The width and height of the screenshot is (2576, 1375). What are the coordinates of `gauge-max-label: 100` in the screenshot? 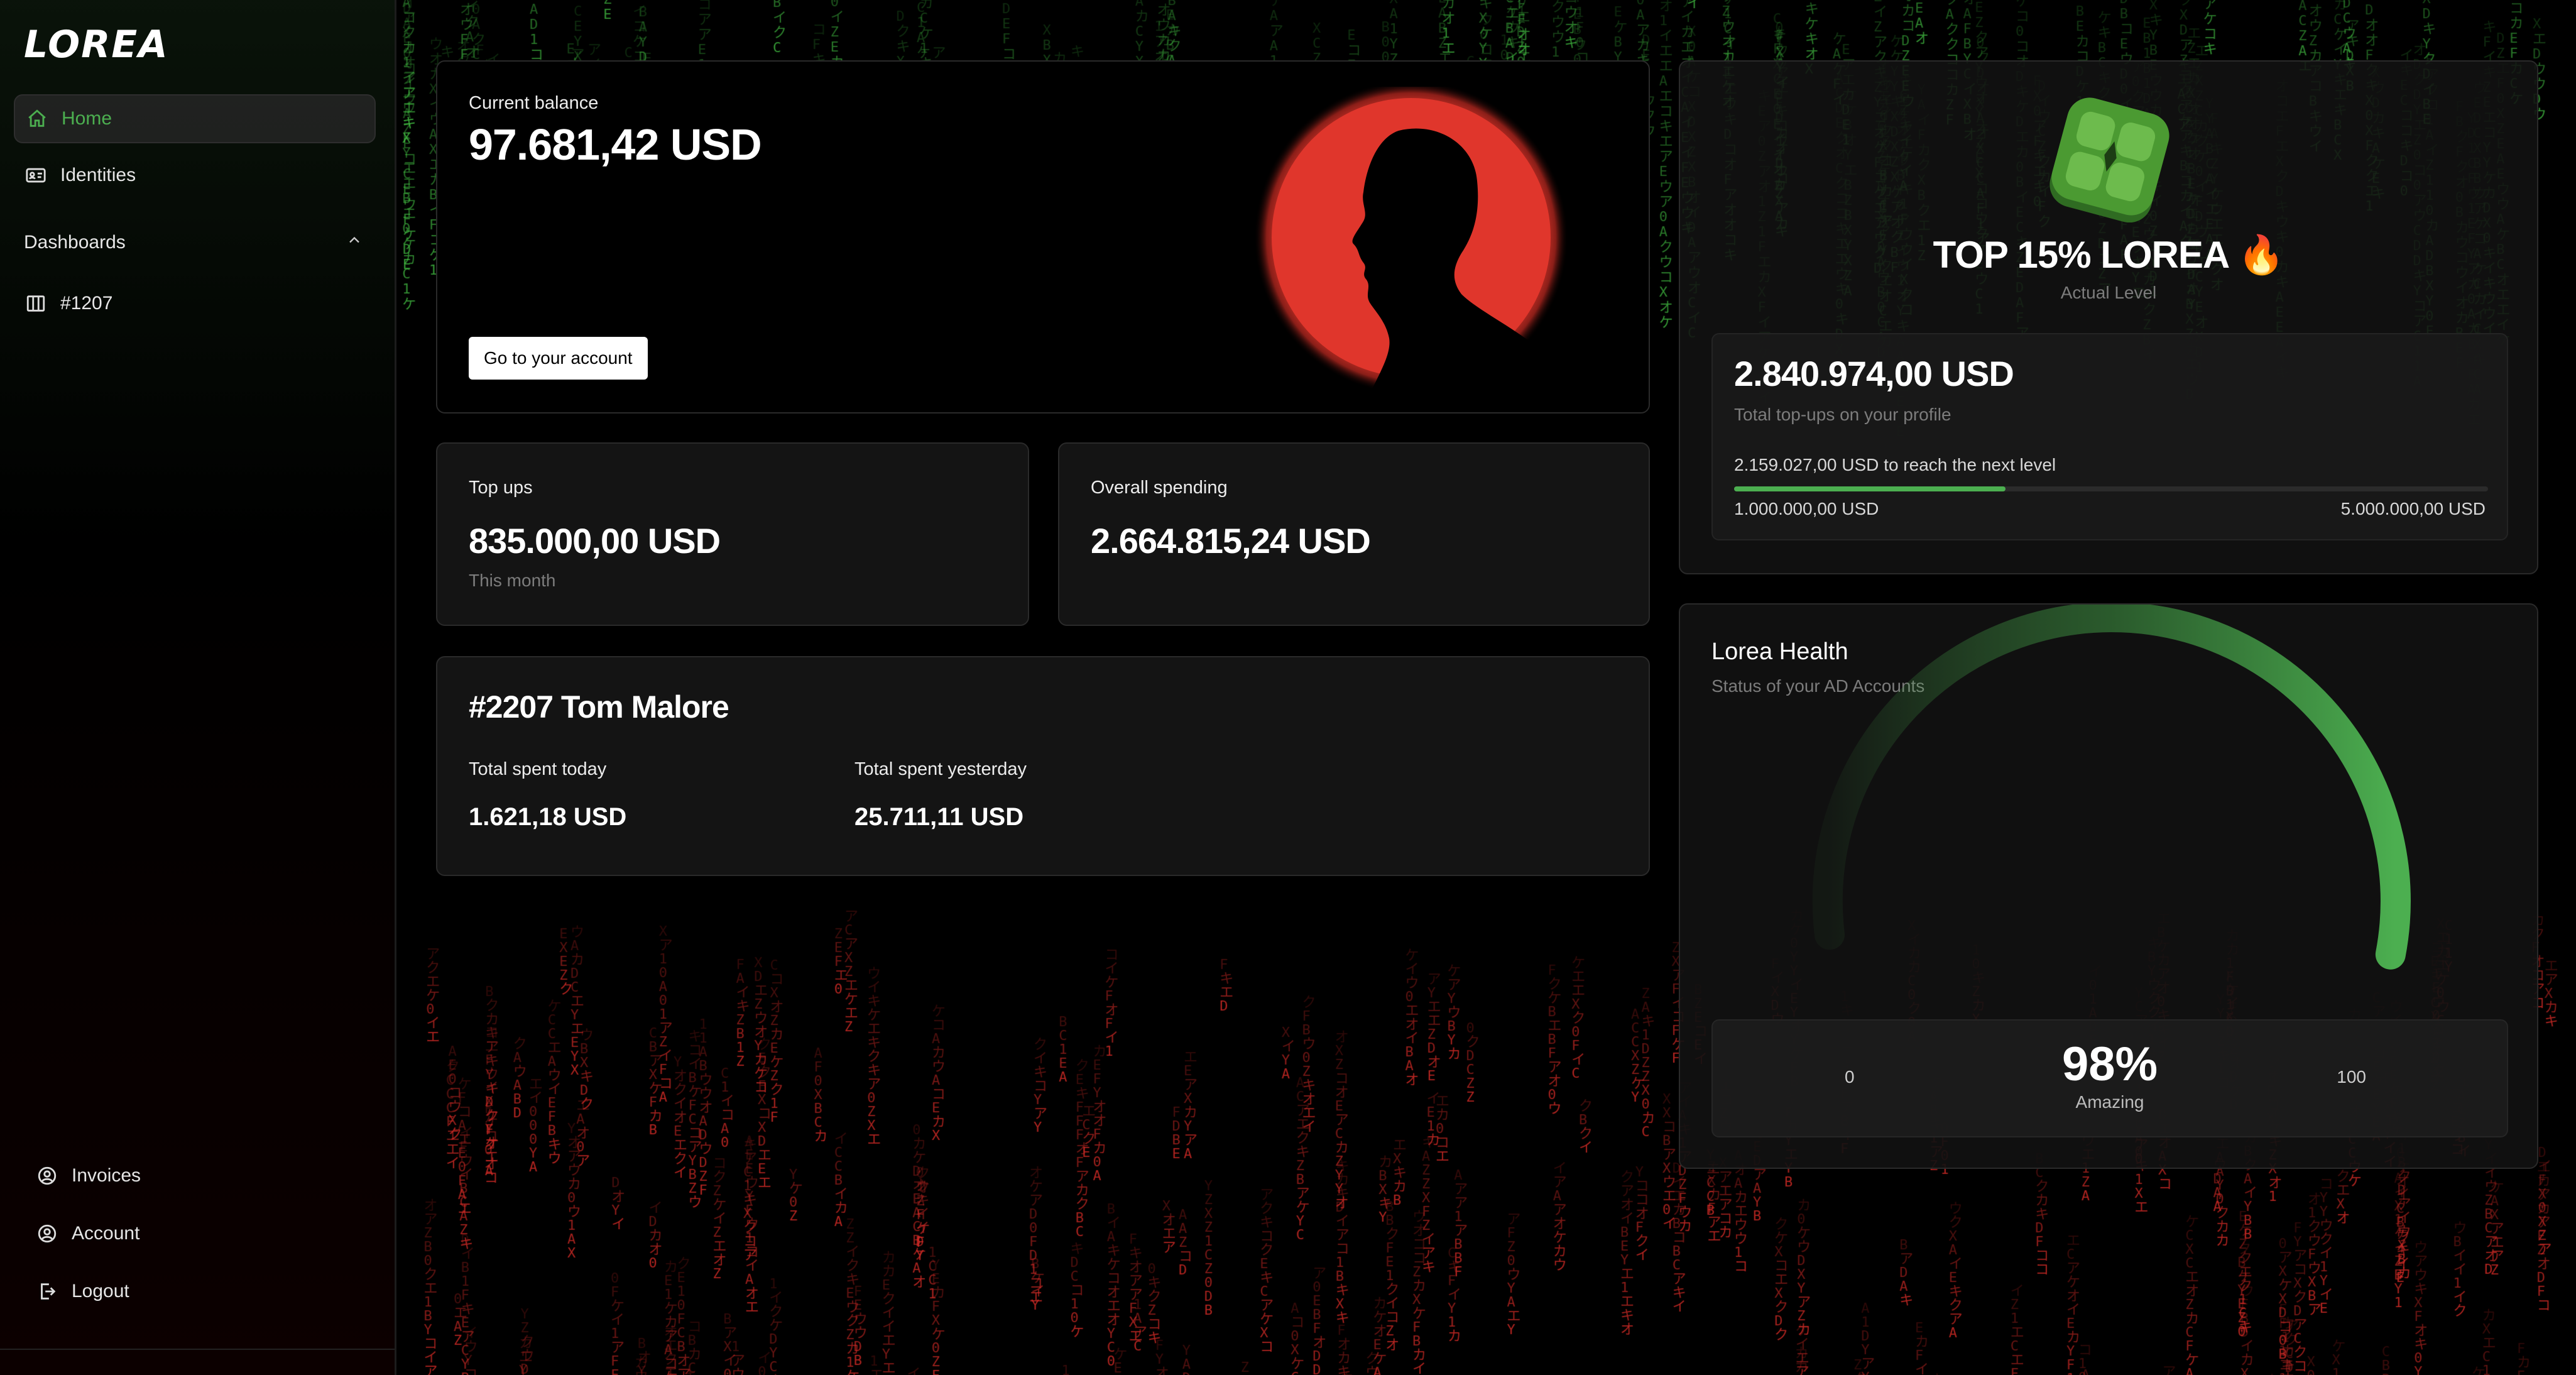 It's located at (2351, 1077).